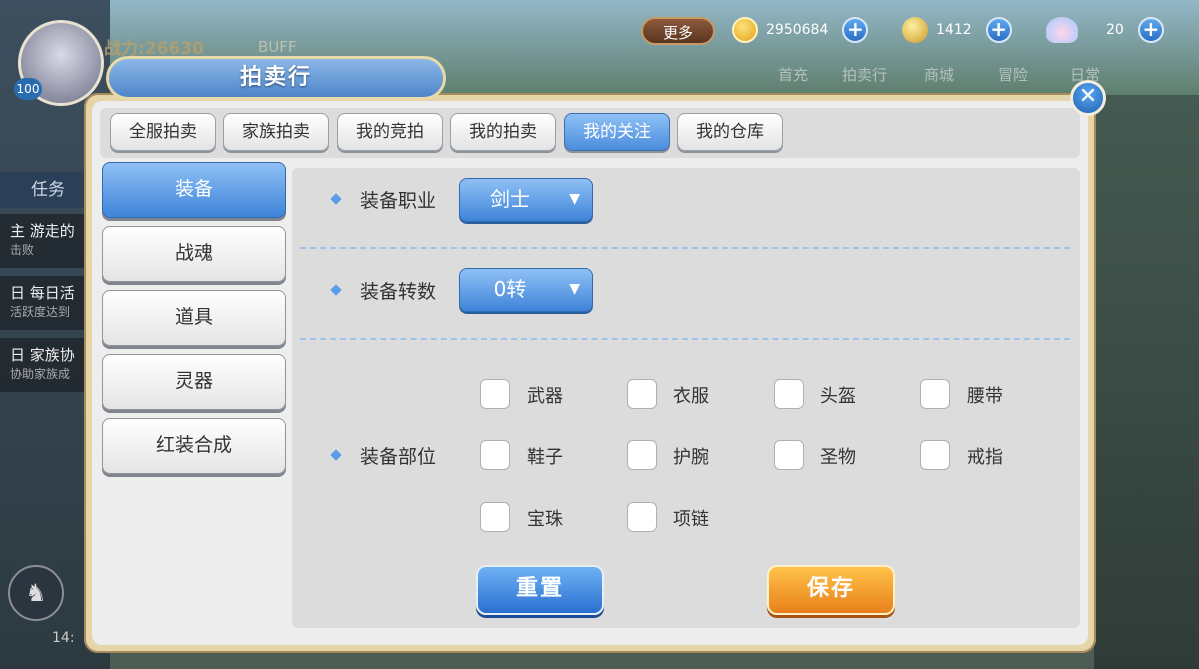  What do you see at coordinates (1150, 30) in the screenshot?
I see `add-shells-button: +` at bounding box center [1150, 30].